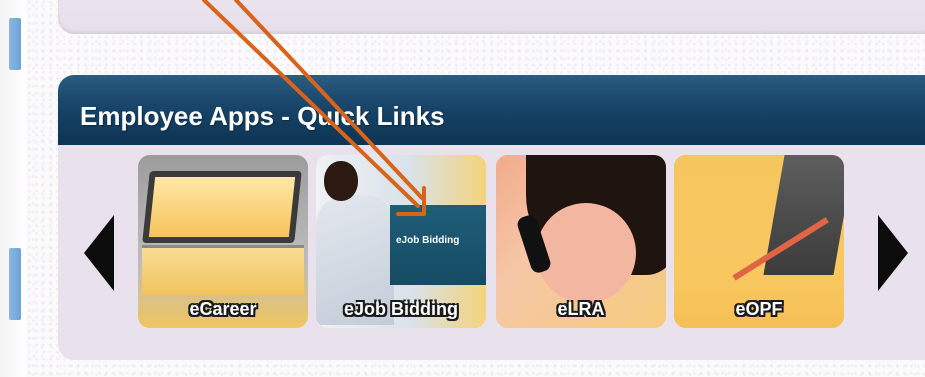  Describe the element at coordinates (401, 309) in the screenshot. I see `tile-label: eJob Bidding` at that location.